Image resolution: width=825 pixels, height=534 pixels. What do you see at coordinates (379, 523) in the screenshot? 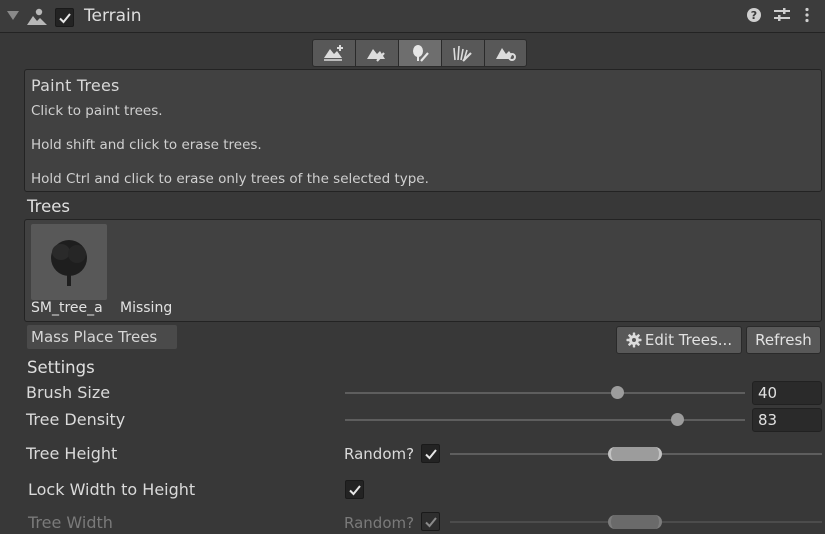
I see `tree-width-random-label: Random?` at bounding box center [379, 523].